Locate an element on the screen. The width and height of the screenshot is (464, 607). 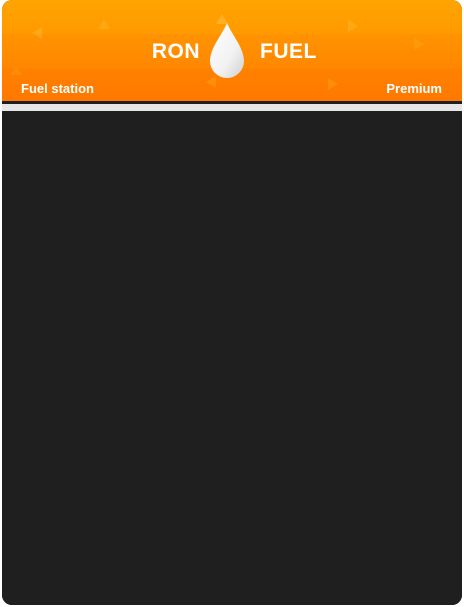
fuel-drop-icon is located at coordinates (227, 50).